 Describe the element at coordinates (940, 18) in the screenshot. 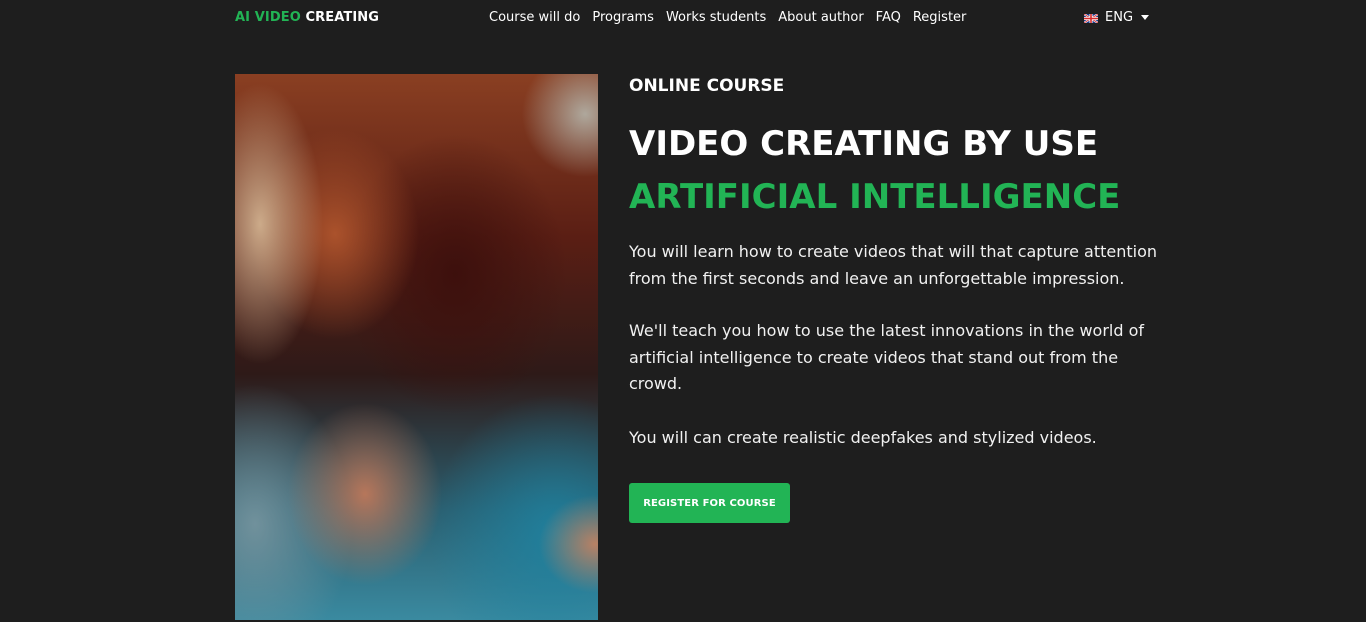

I see `nav-register: Register` at that location.